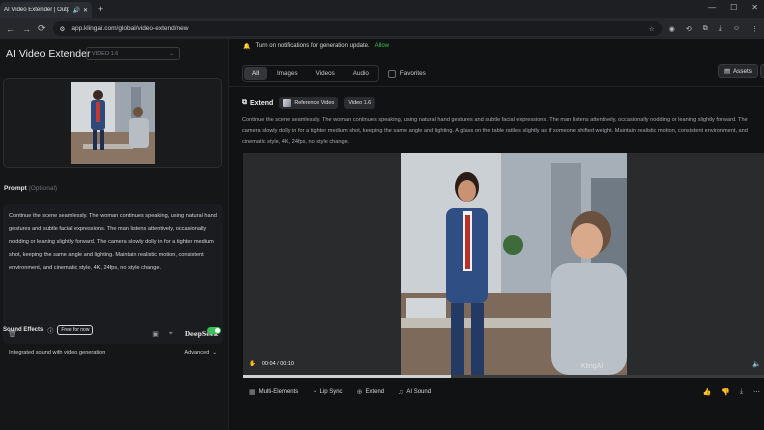  What do you see at coordinates (689, 29) in the screenshot?
I see `sync-icon: ⟲` at bounding box center [689, 29].